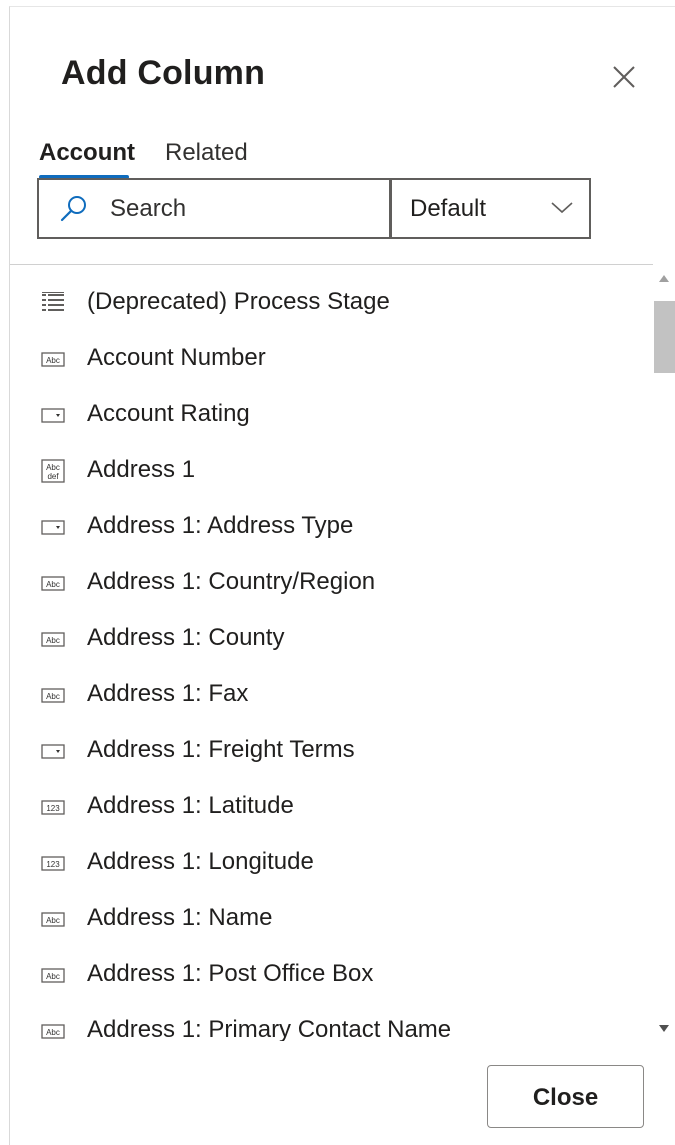 This screenshot has height=1145, width=675. Describe the element at coordinates (220, 525) in the screenshot. I see `column-label: Address 1: Address Type` at that location.